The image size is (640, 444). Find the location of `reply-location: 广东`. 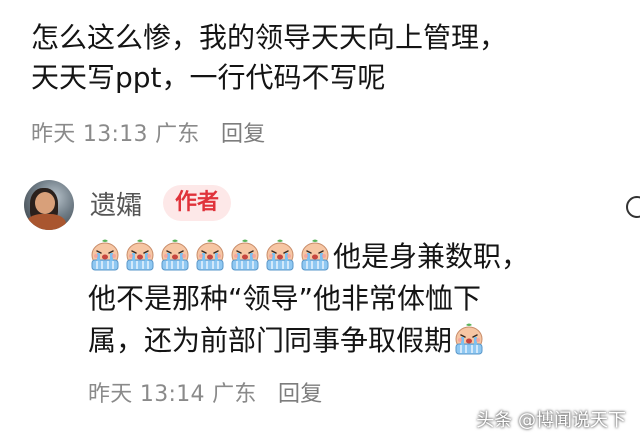

reply-location: 广东 is located at coordinates (234, 394).